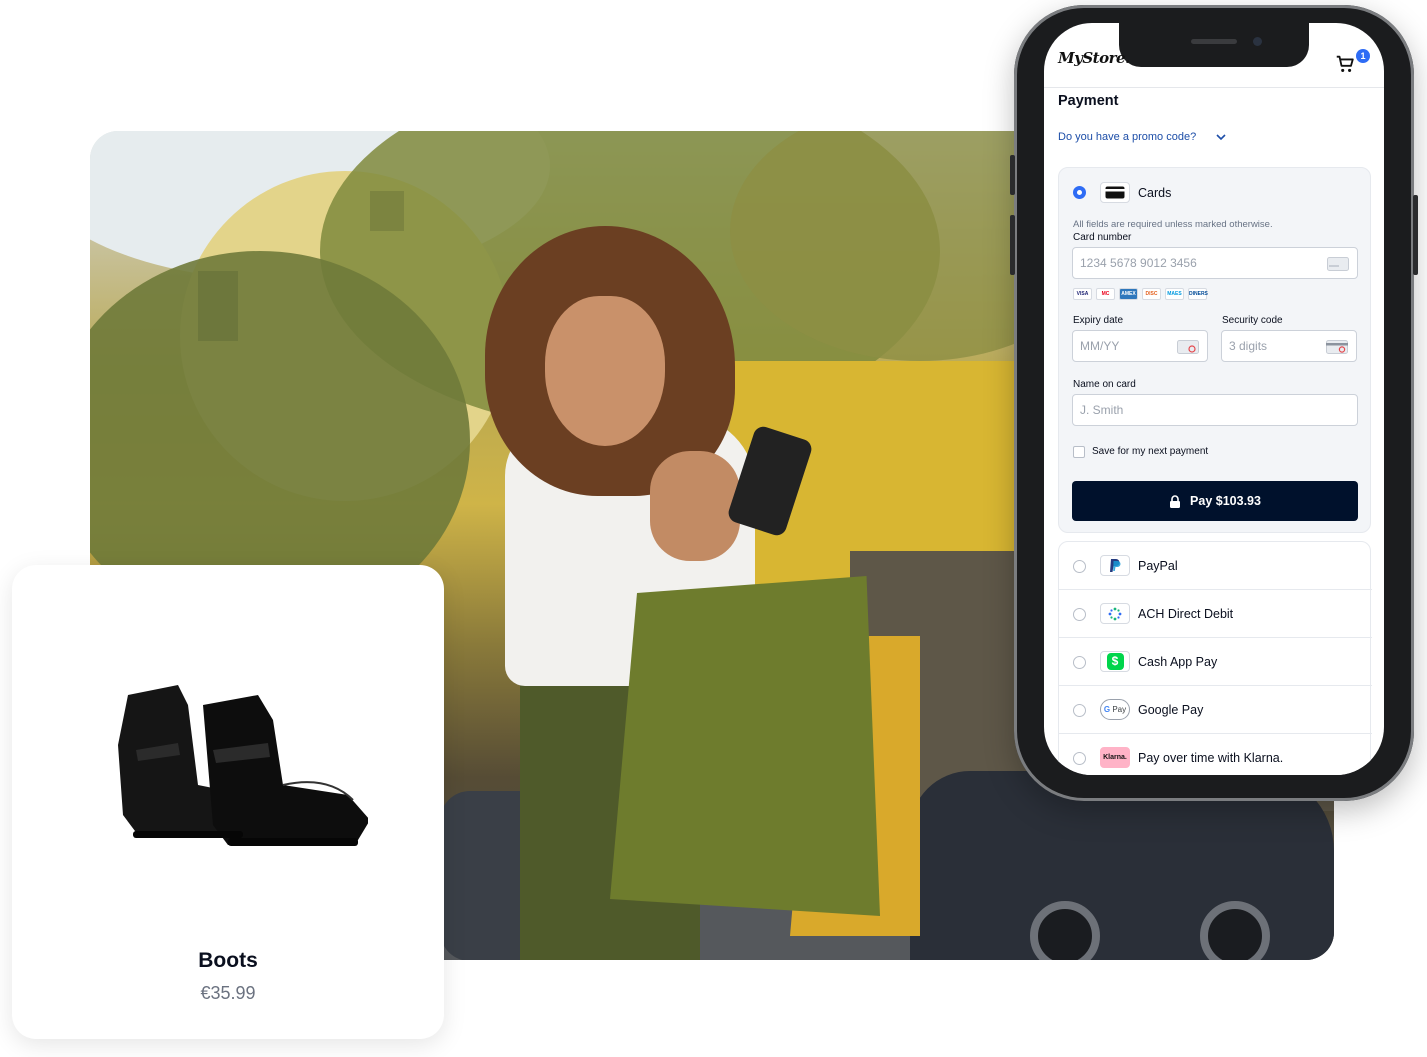 The image size is (1427, 1057). I want to click on google-pay-radio, so click(1079, 710).